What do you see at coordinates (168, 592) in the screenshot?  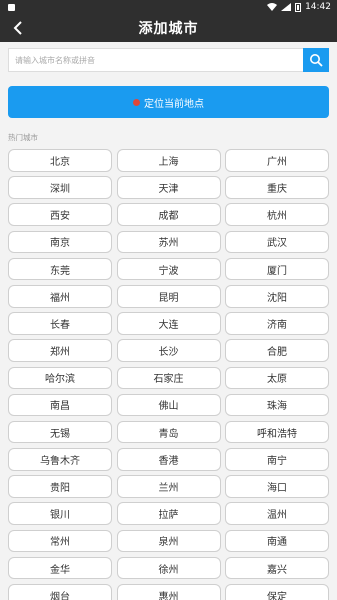 I see `city-button: 惠州` at bounding box center [168, 592].